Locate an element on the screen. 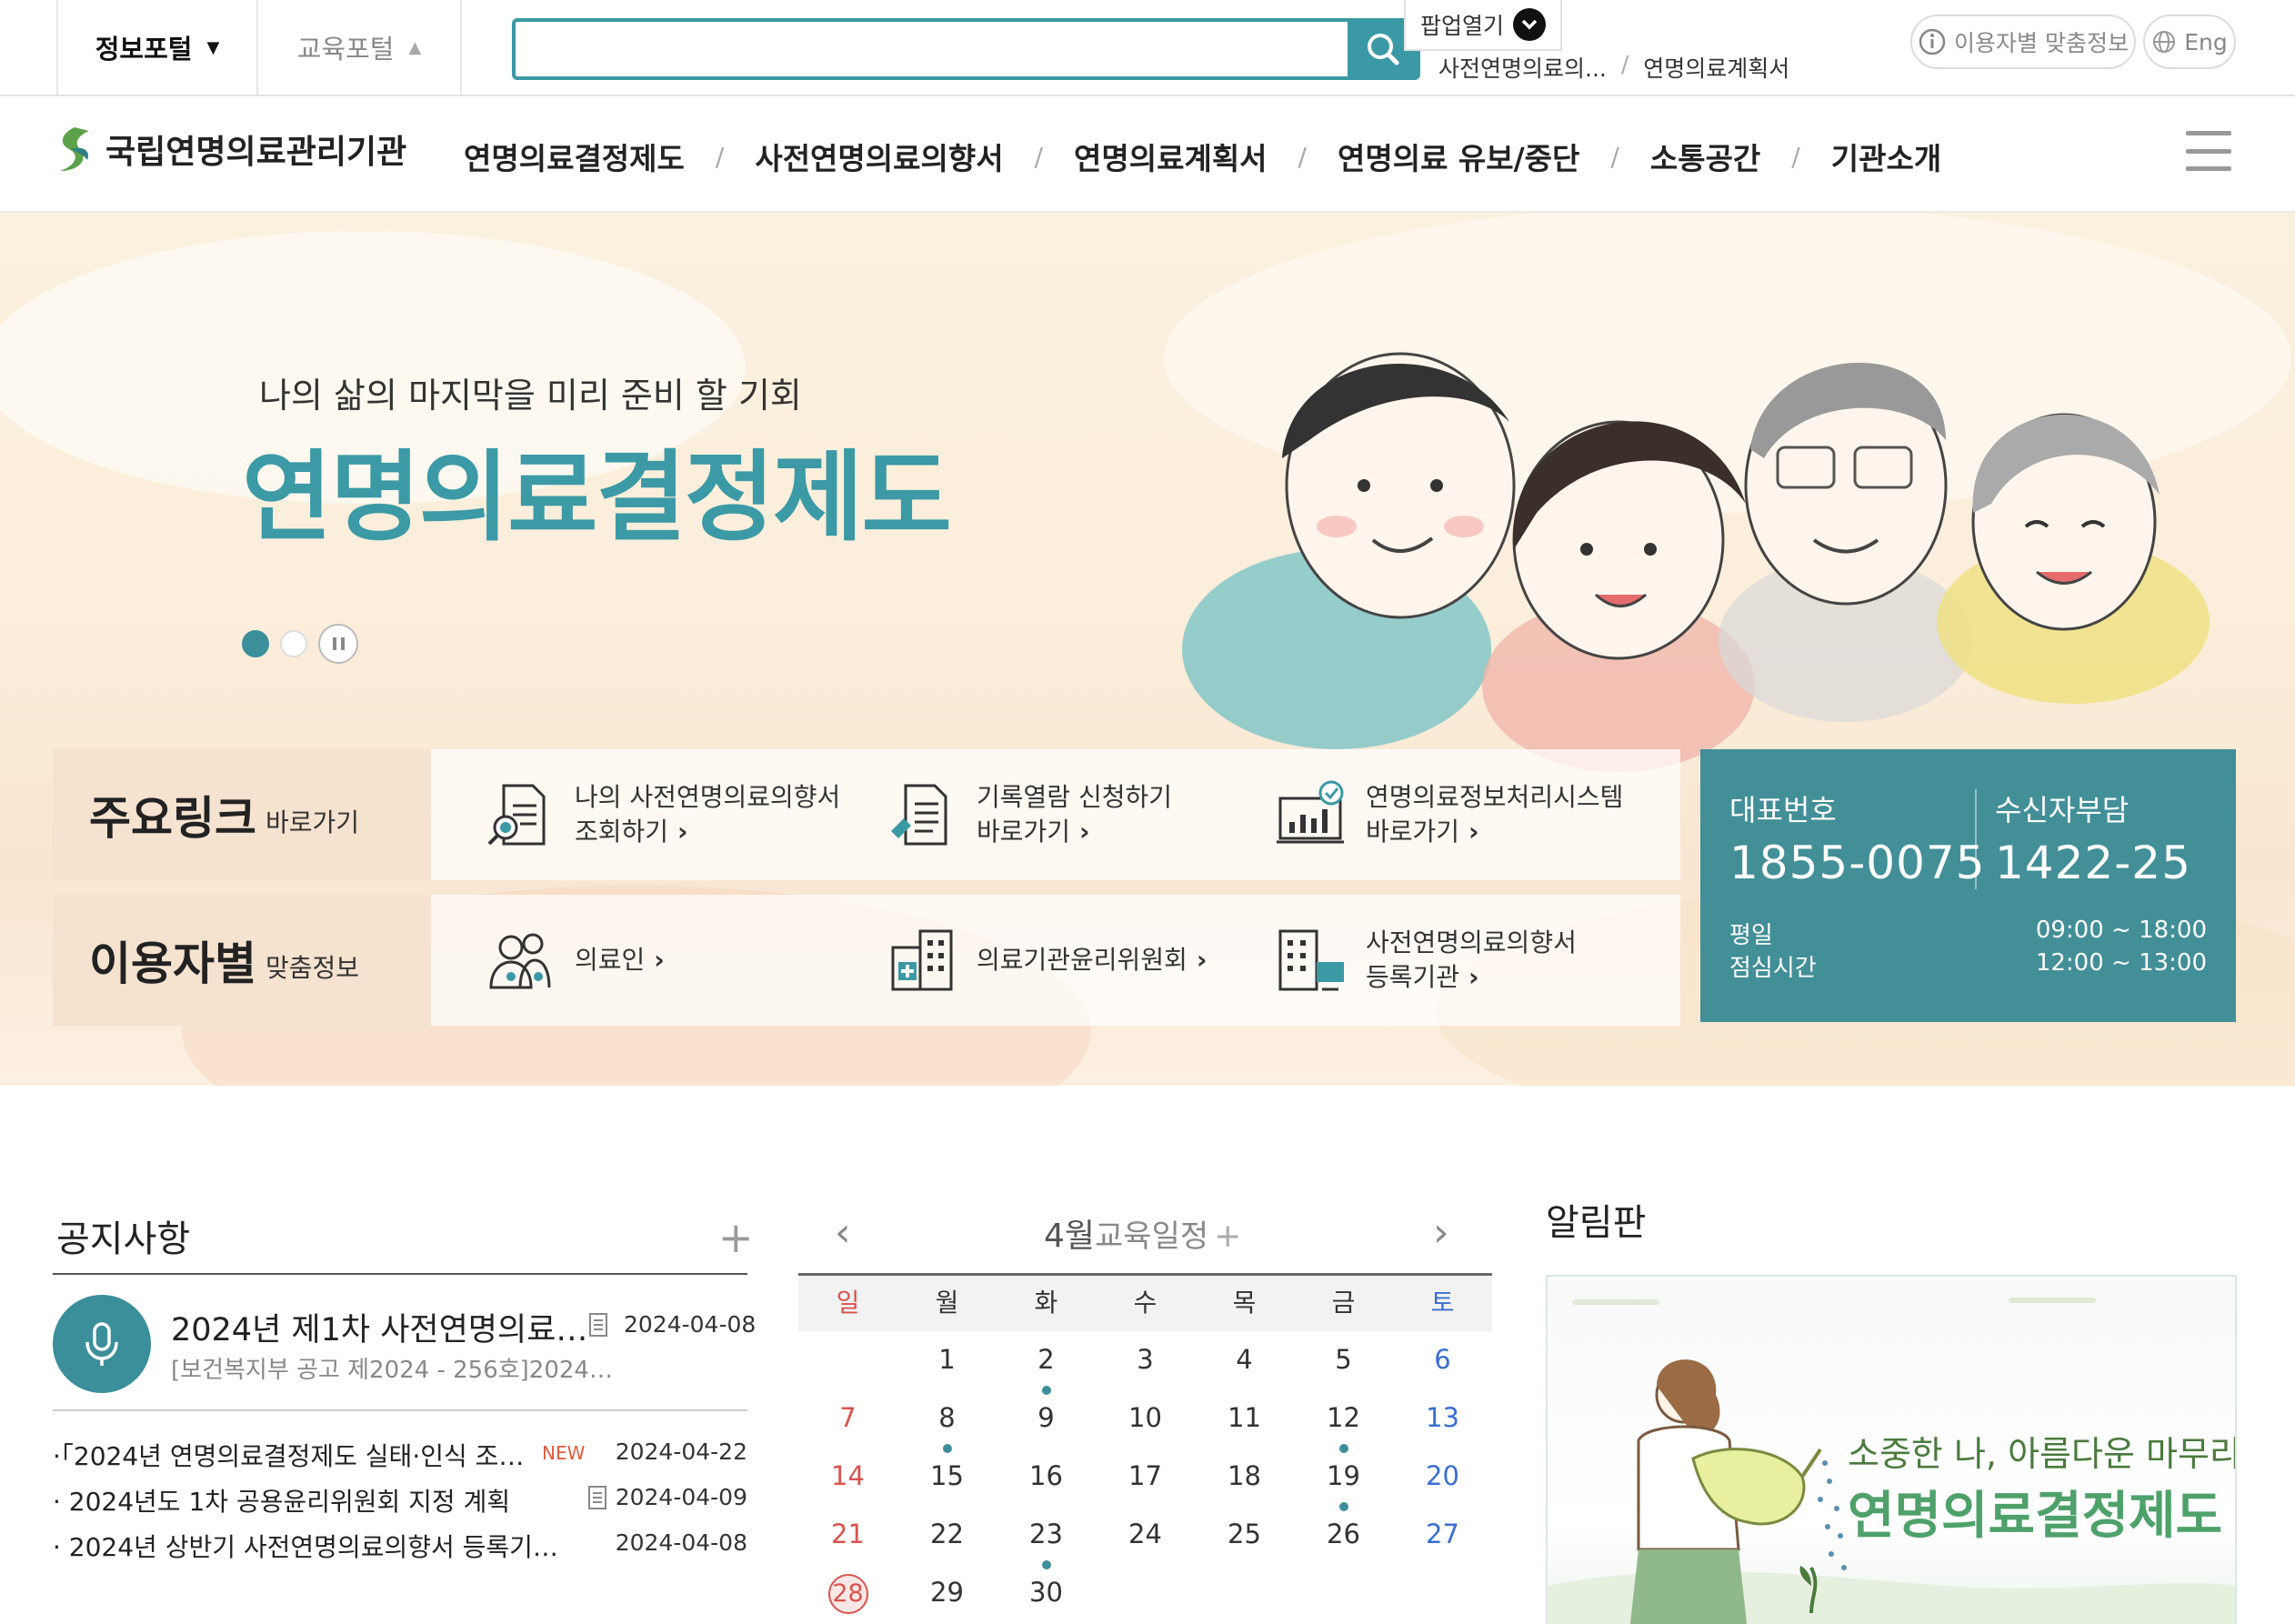 The height and width of the screenshot is (1624, 2295). calendar-day: 6 is located at coordinates (1442, 1360).